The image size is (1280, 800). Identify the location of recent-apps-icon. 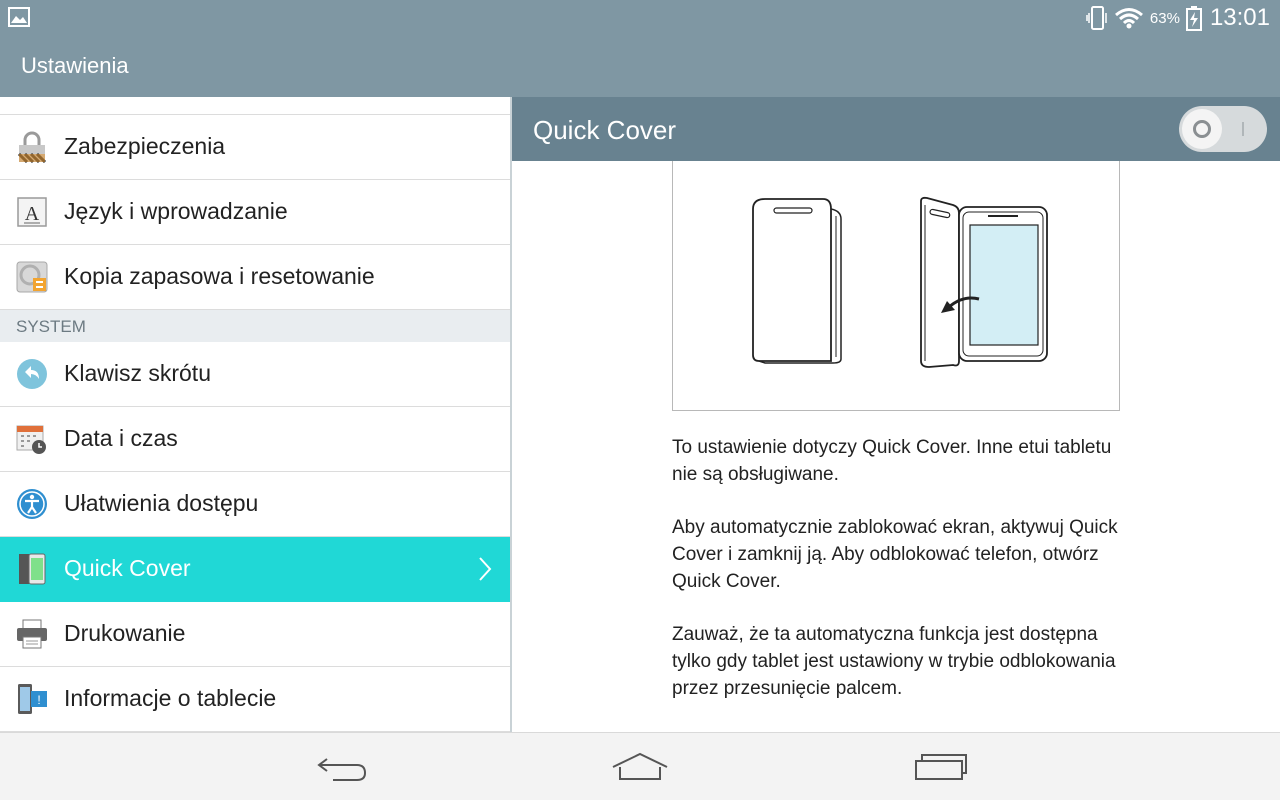
(940, 767).